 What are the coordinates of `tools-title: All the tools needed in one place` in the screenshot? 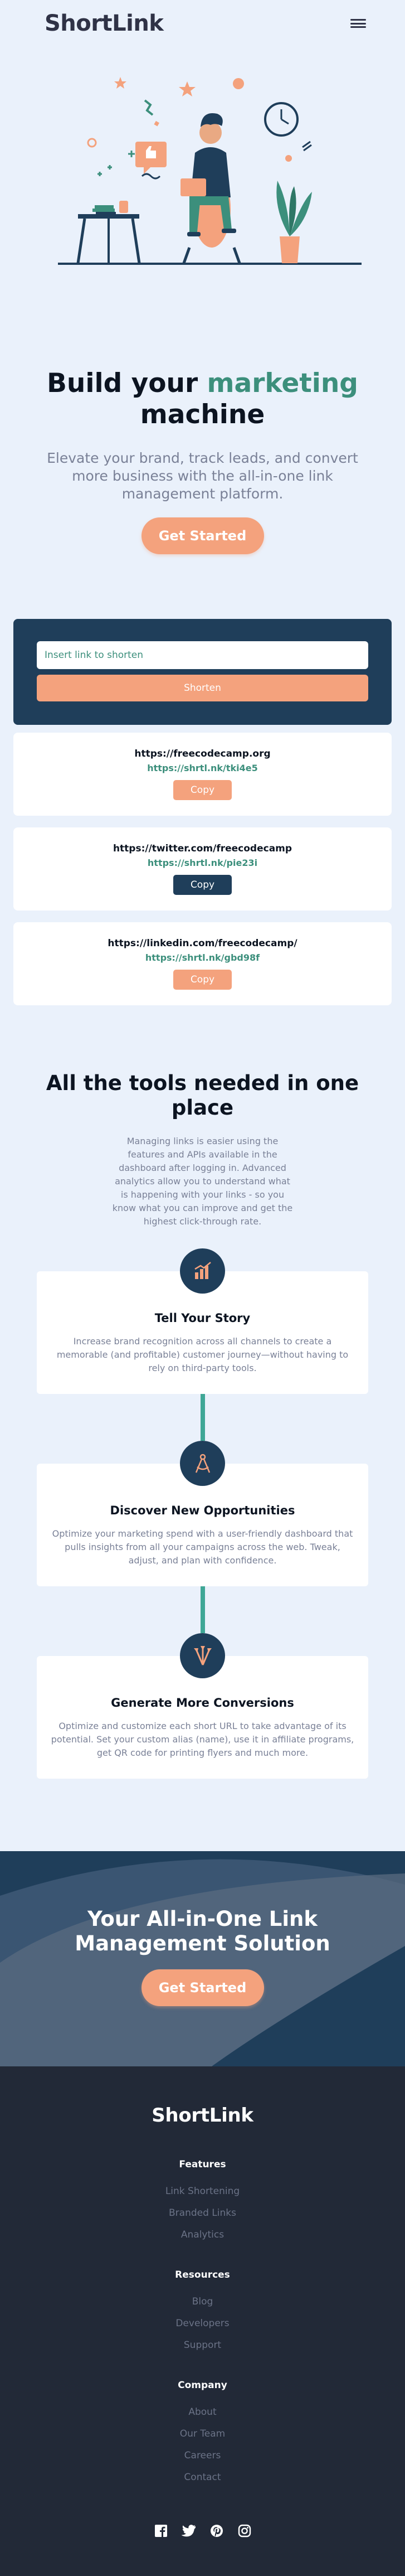 It's located at (202, 1095).